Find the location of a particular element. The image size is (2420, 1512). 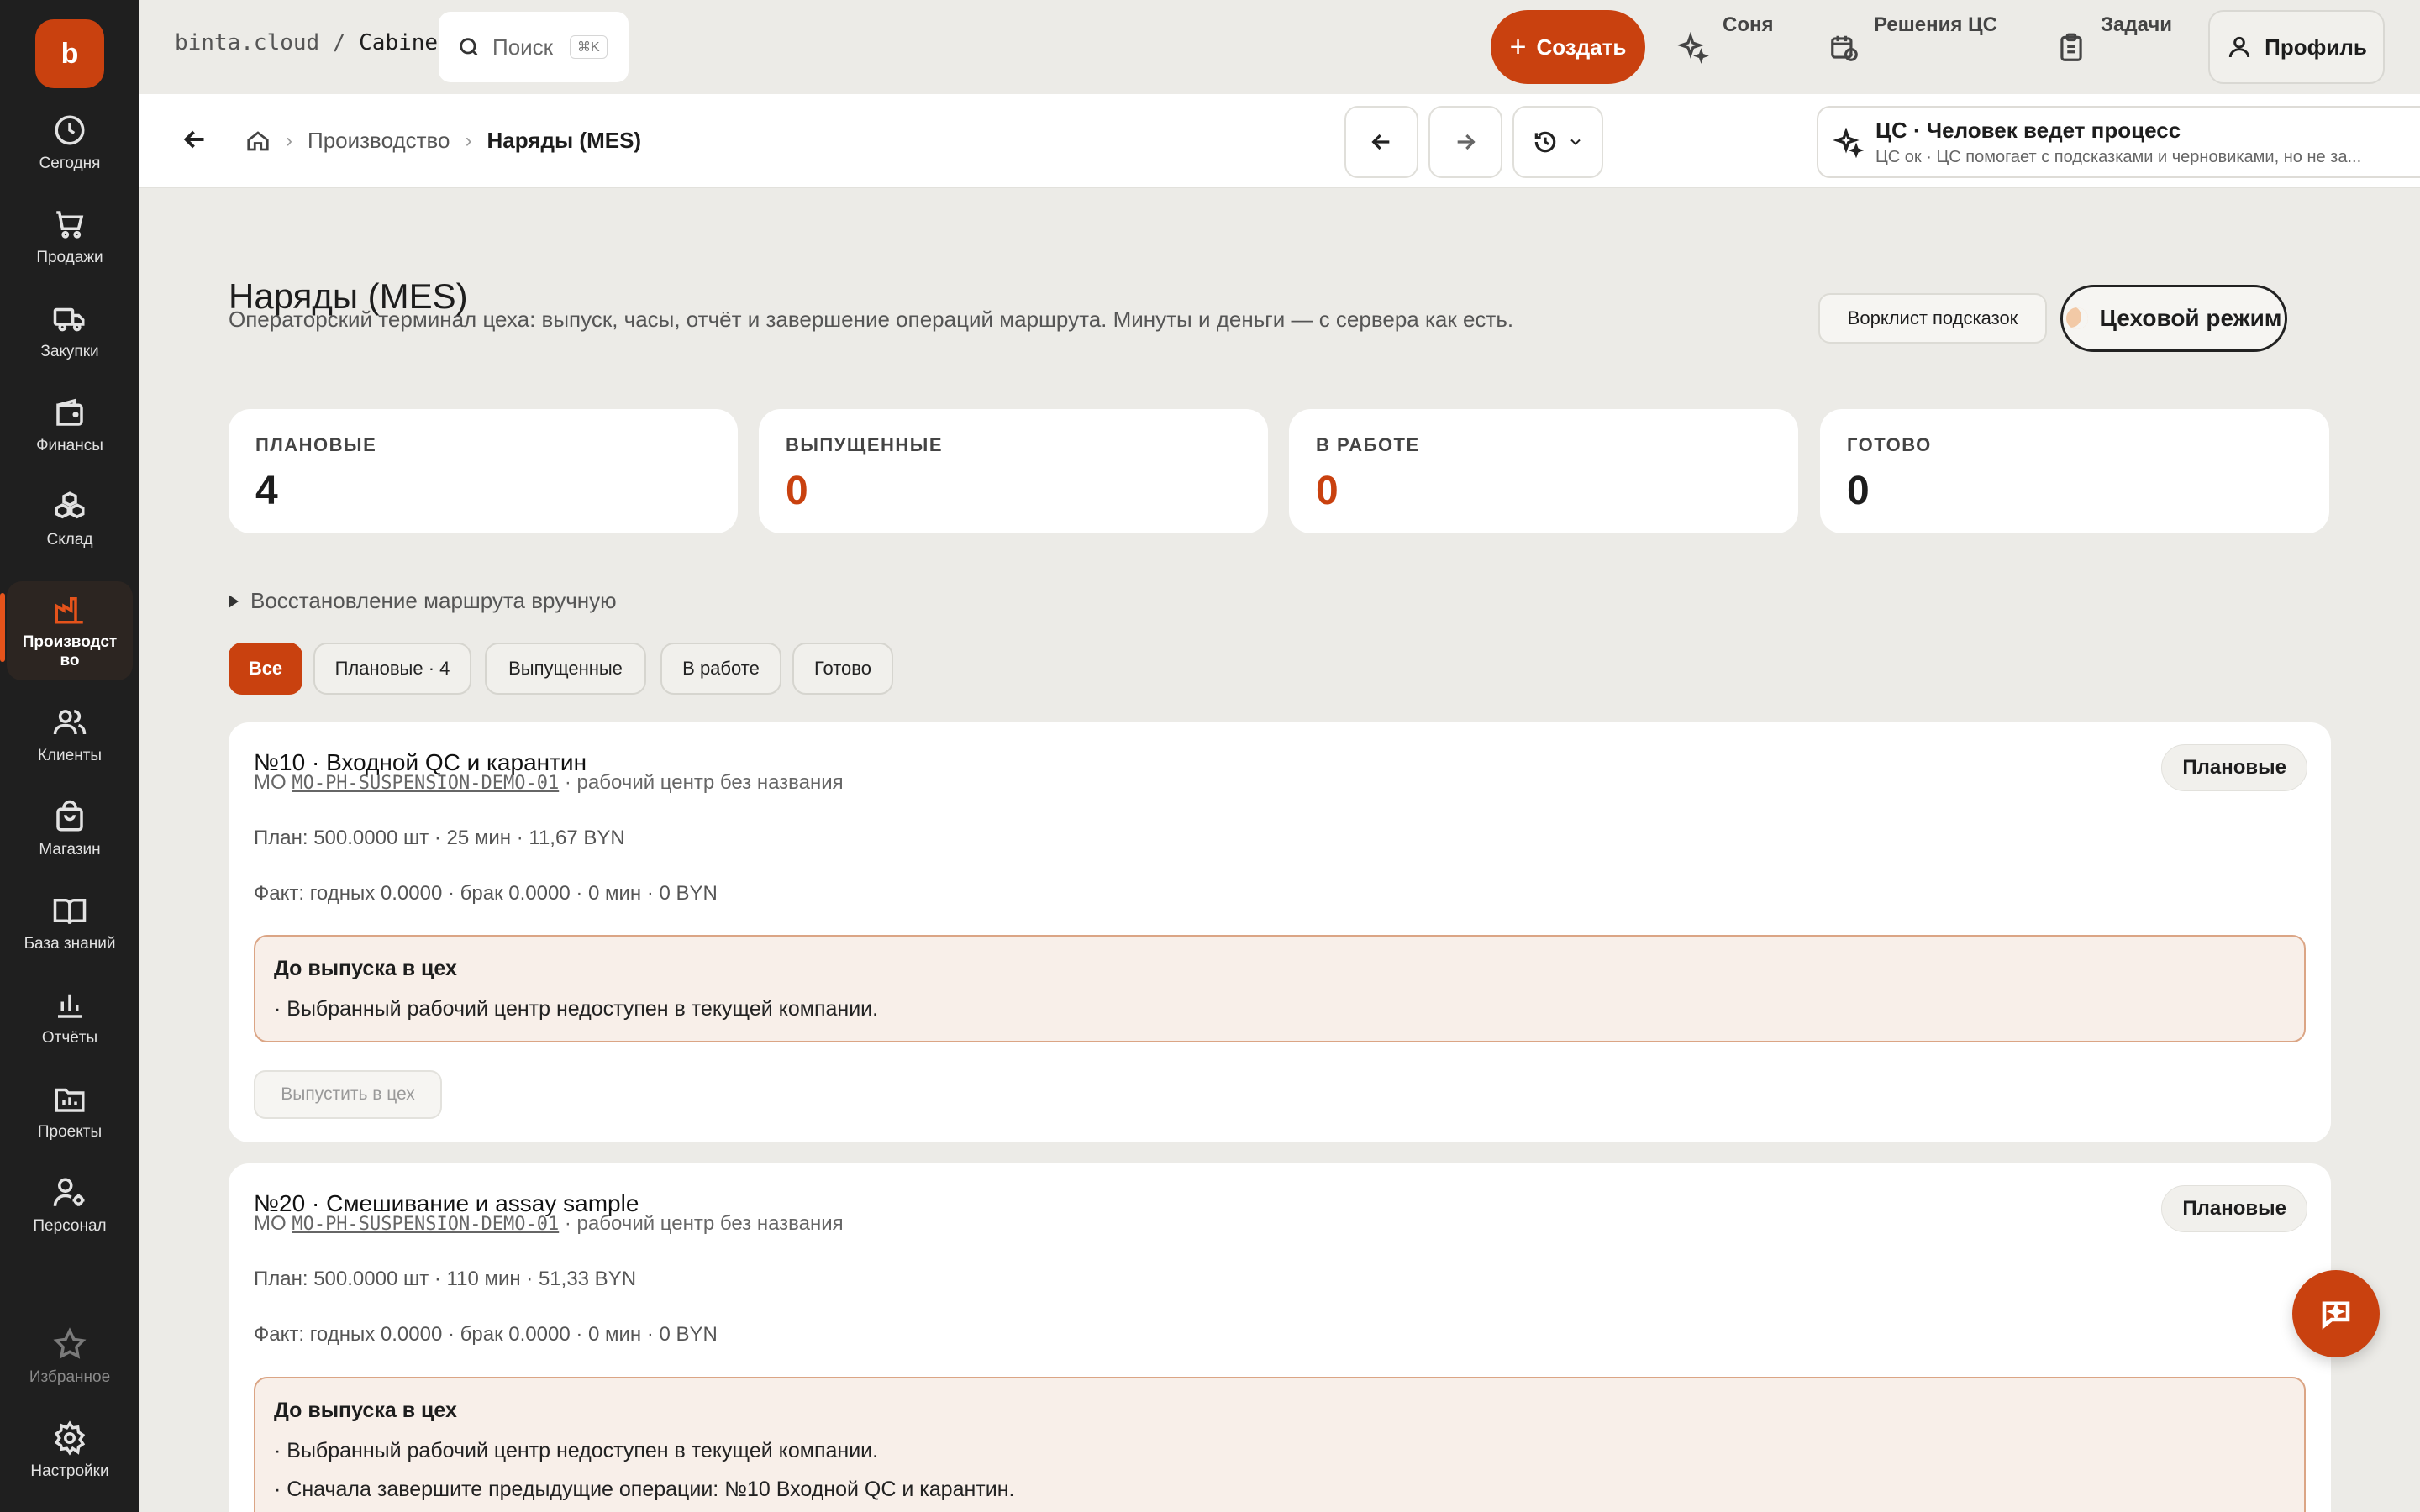

chevron-down-icon is located at coordinates (1575, 142).